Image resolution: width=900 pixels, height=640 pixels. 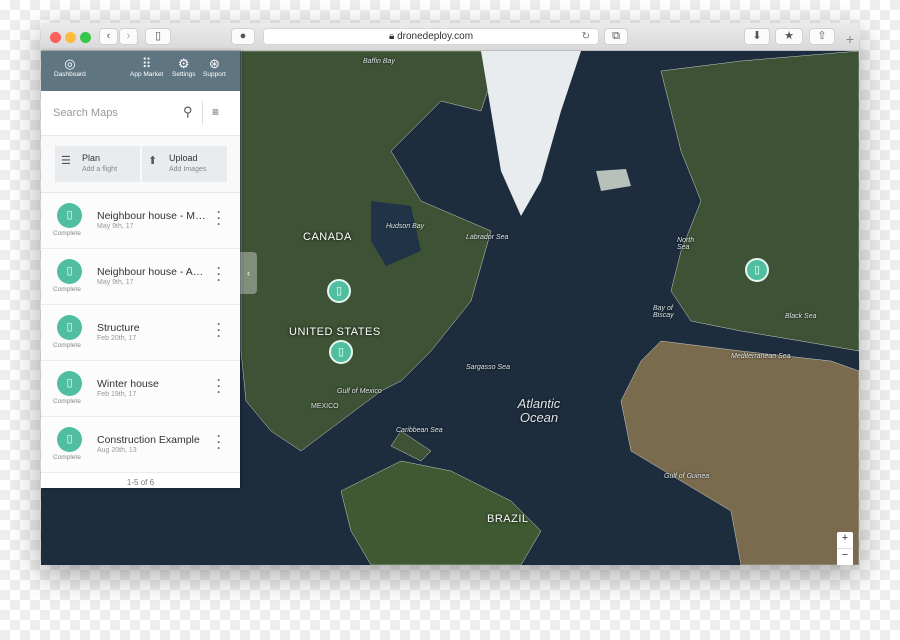 I want to click on map-label: BRAZIL, so click(x=508, y=519).